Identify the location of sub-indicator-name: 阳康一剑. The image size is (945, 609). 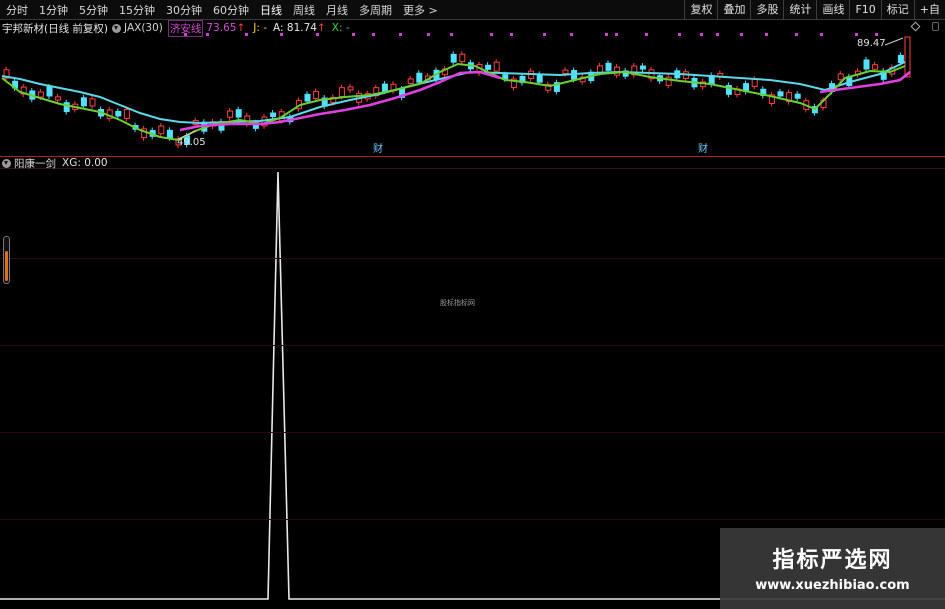
(35, 163).